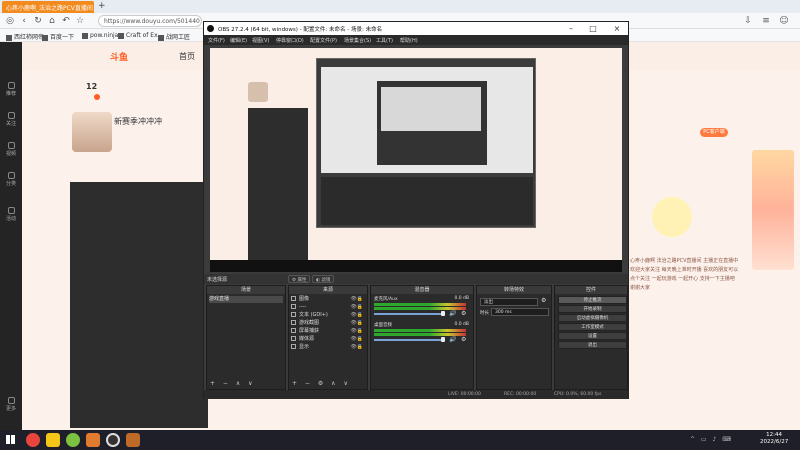  What do you see at coordinates (748, 21) in the screenshot?
I see `download-icon: ⇩` at bounding box center [748, 21].